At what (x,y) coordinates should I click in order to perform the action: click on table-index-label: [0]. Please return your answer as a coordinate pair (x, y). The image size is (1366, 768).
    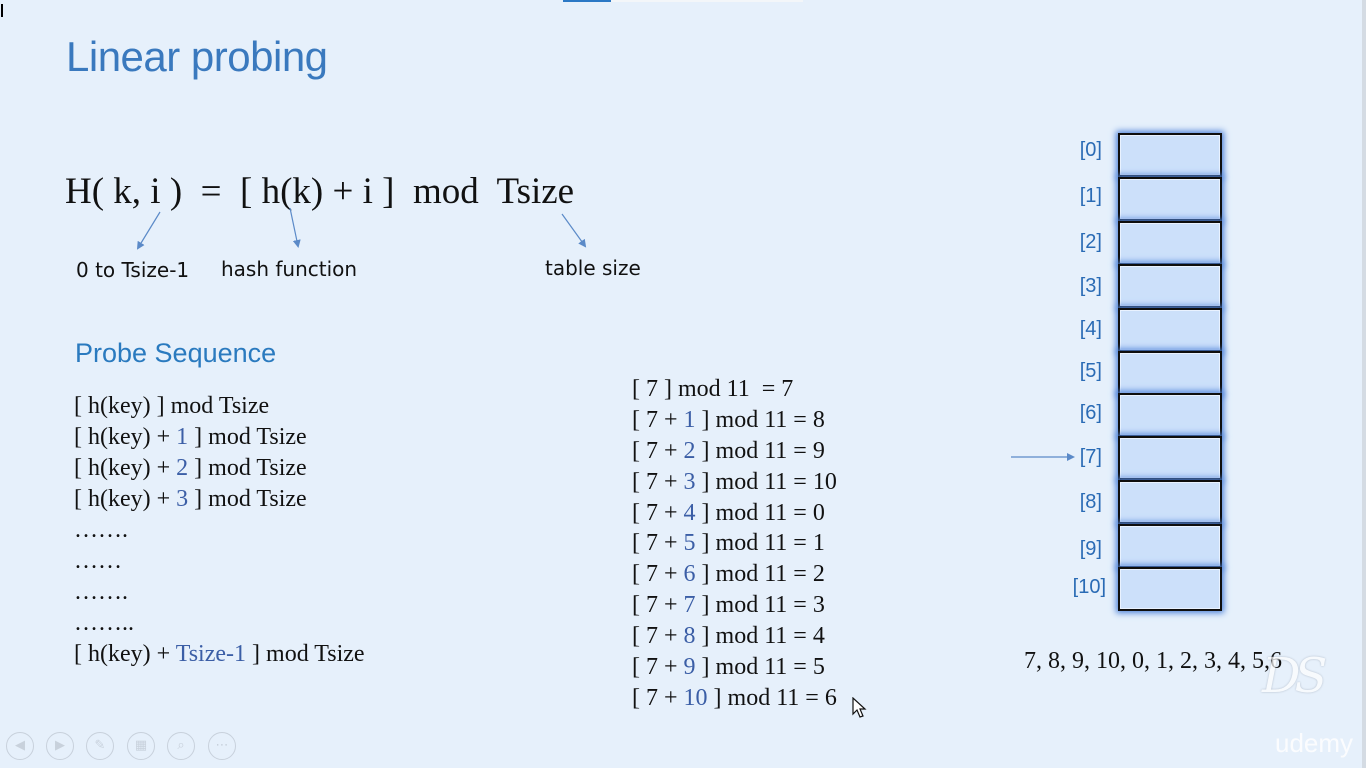
    Looking at the image, I should click on (1090, 150).